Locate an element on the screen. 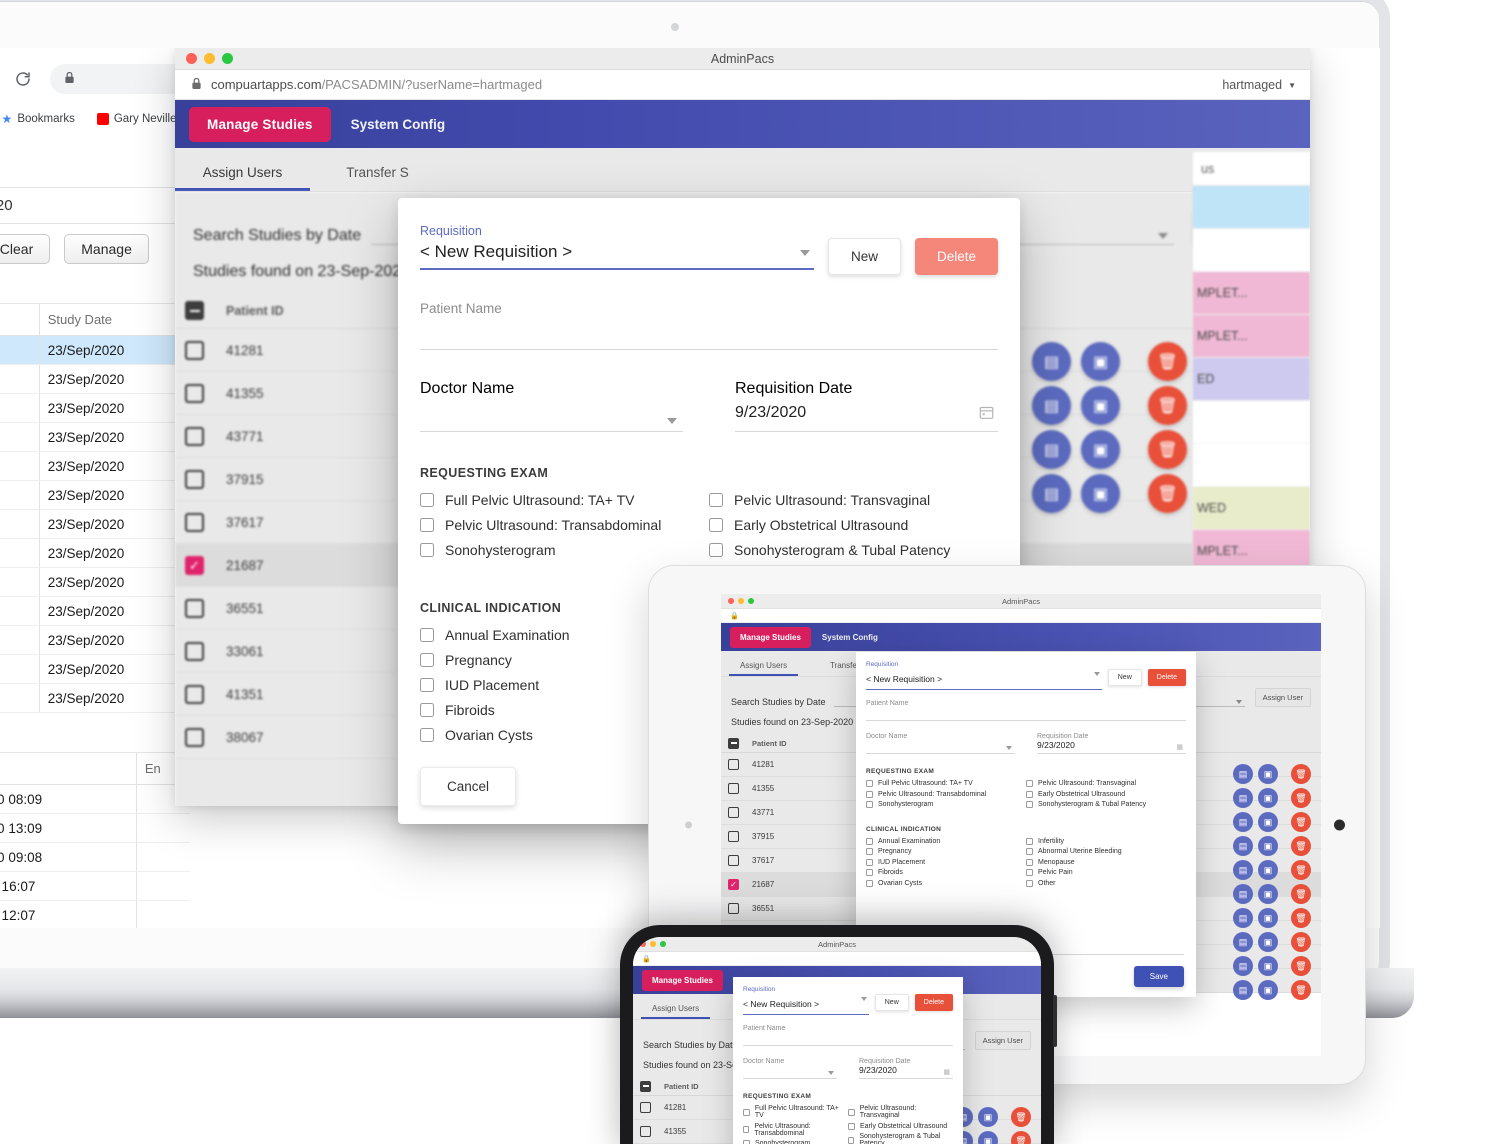 The height and width of the screenshot is (1144, 1500). save-button: Save is located at coordinates (1158, 976).